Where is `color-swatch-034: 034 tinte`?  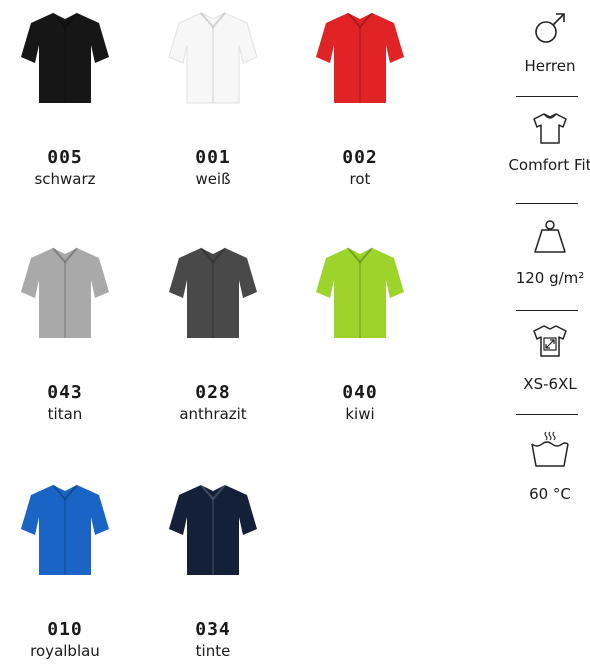 color-swatch-034: 034 tinte is located at coordinates (213, 569).